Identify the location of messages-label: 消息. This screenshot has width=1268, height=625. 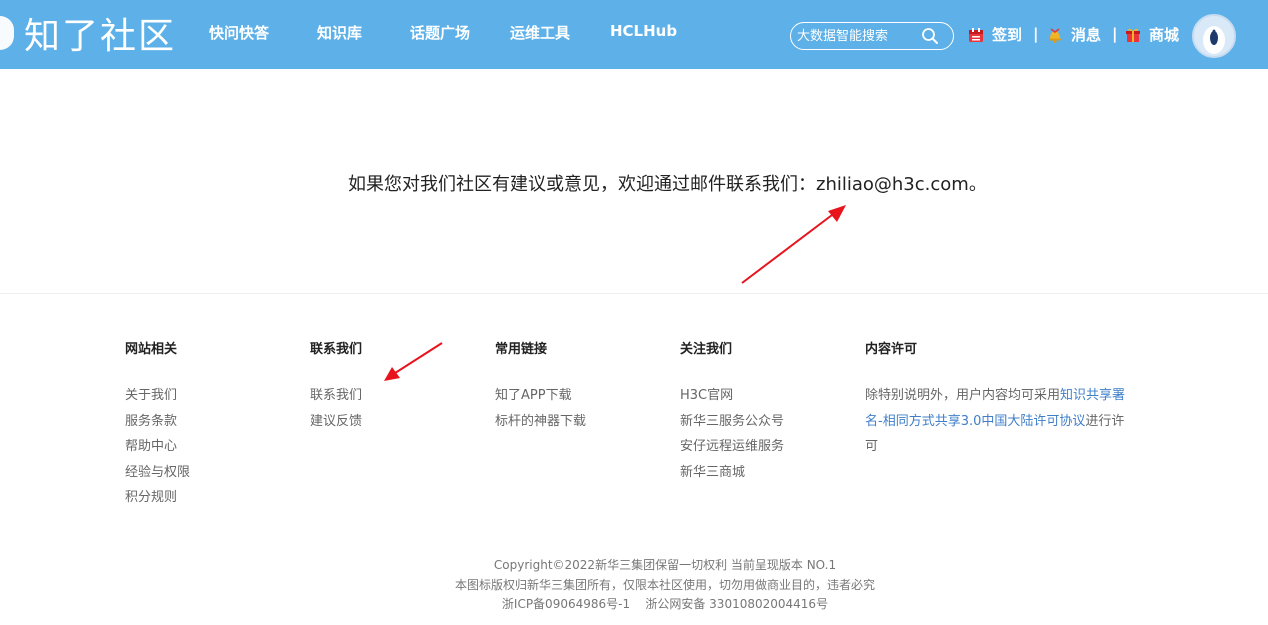
(1086, 35).